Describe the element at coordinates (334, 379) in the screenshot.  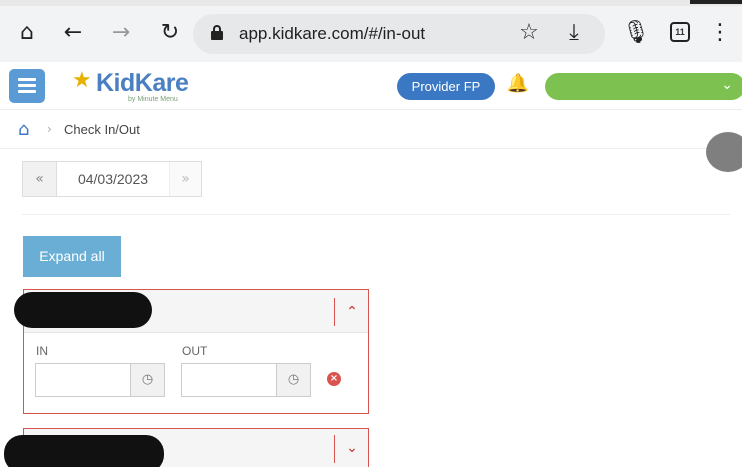
I see `remove-icon: ×` at that location.